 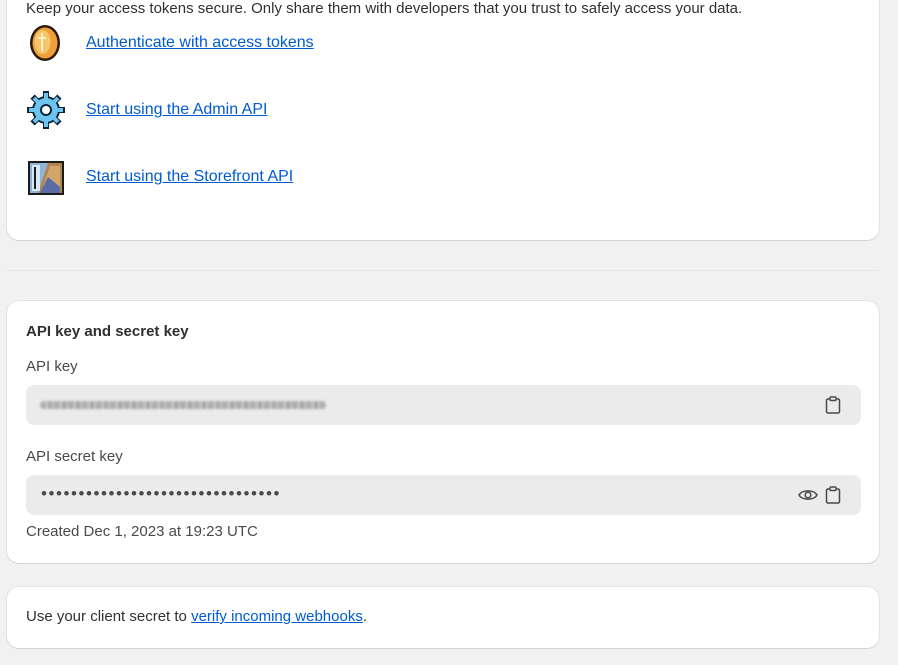 I want to click on link-row-admin-api: Start using the Admin API, so click(x=146, y=110).